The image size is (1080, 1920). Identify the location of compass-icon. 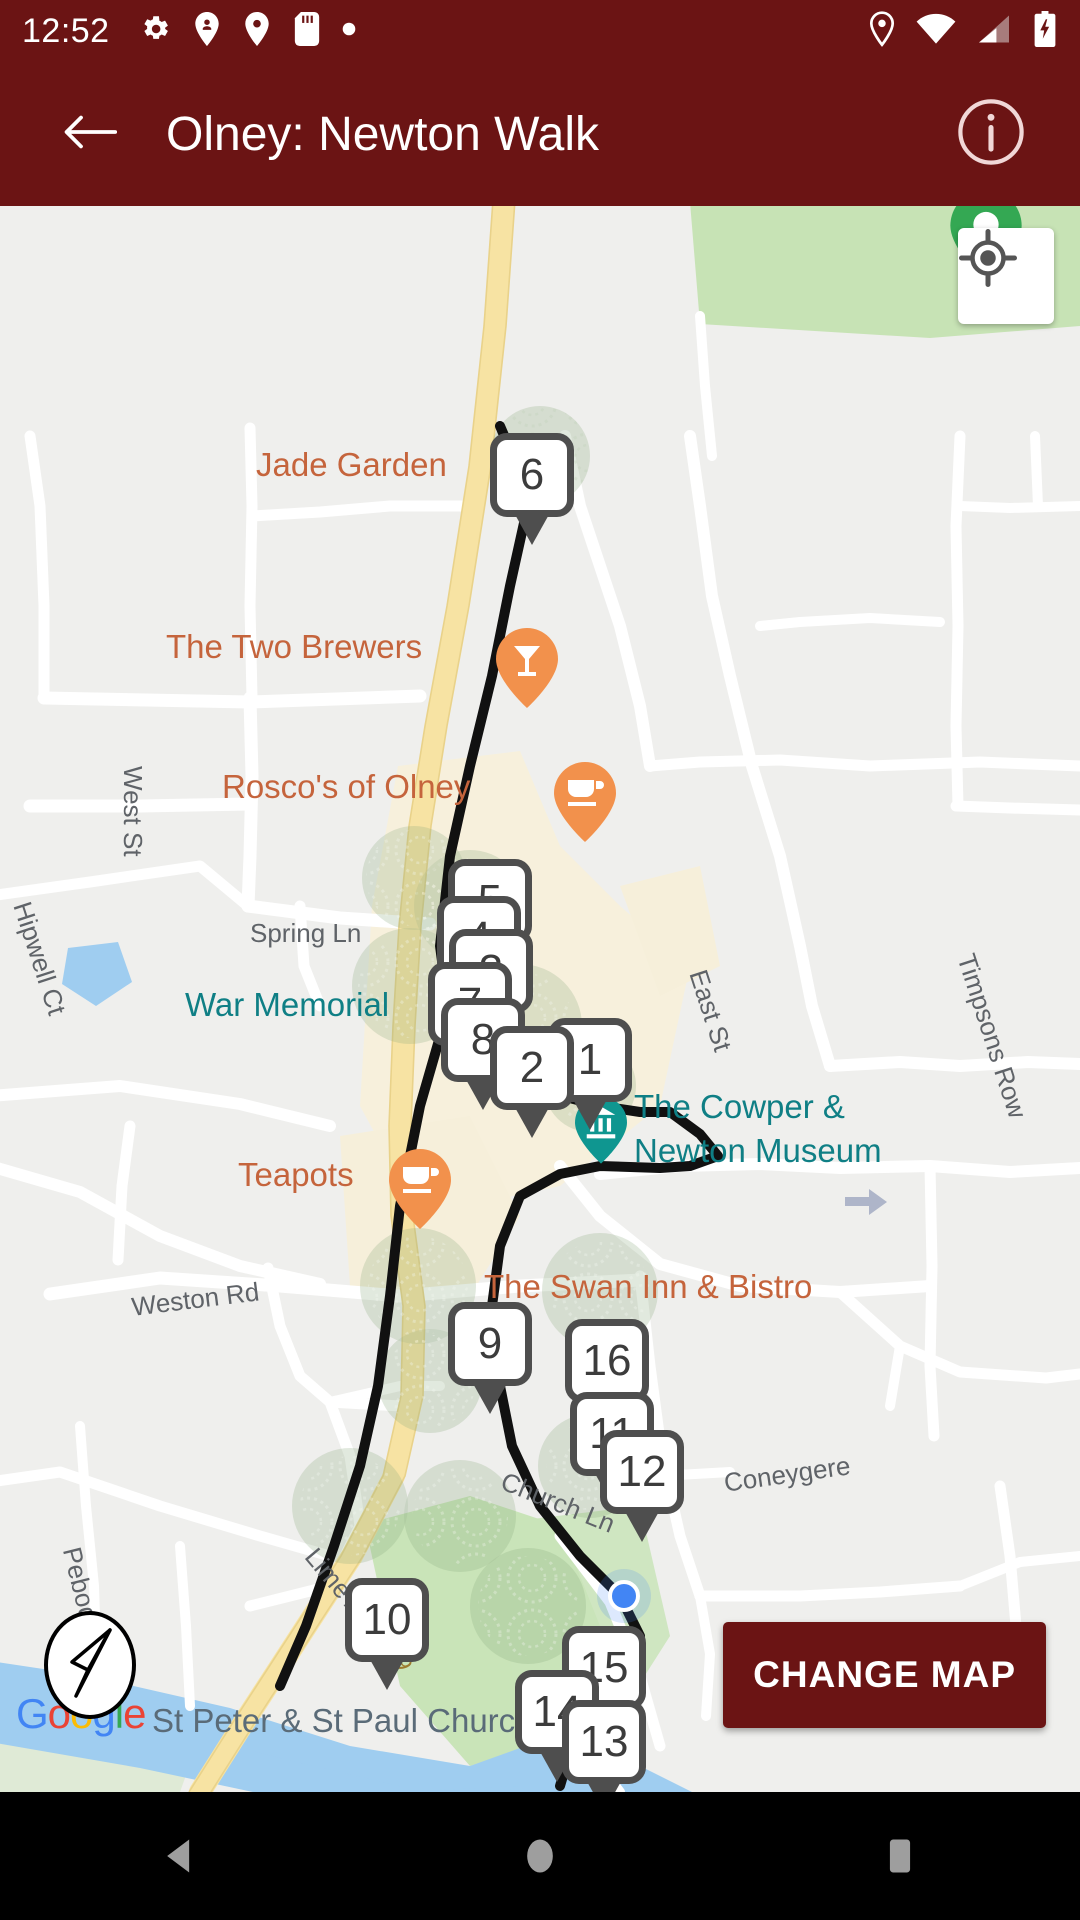
(90, 1665).